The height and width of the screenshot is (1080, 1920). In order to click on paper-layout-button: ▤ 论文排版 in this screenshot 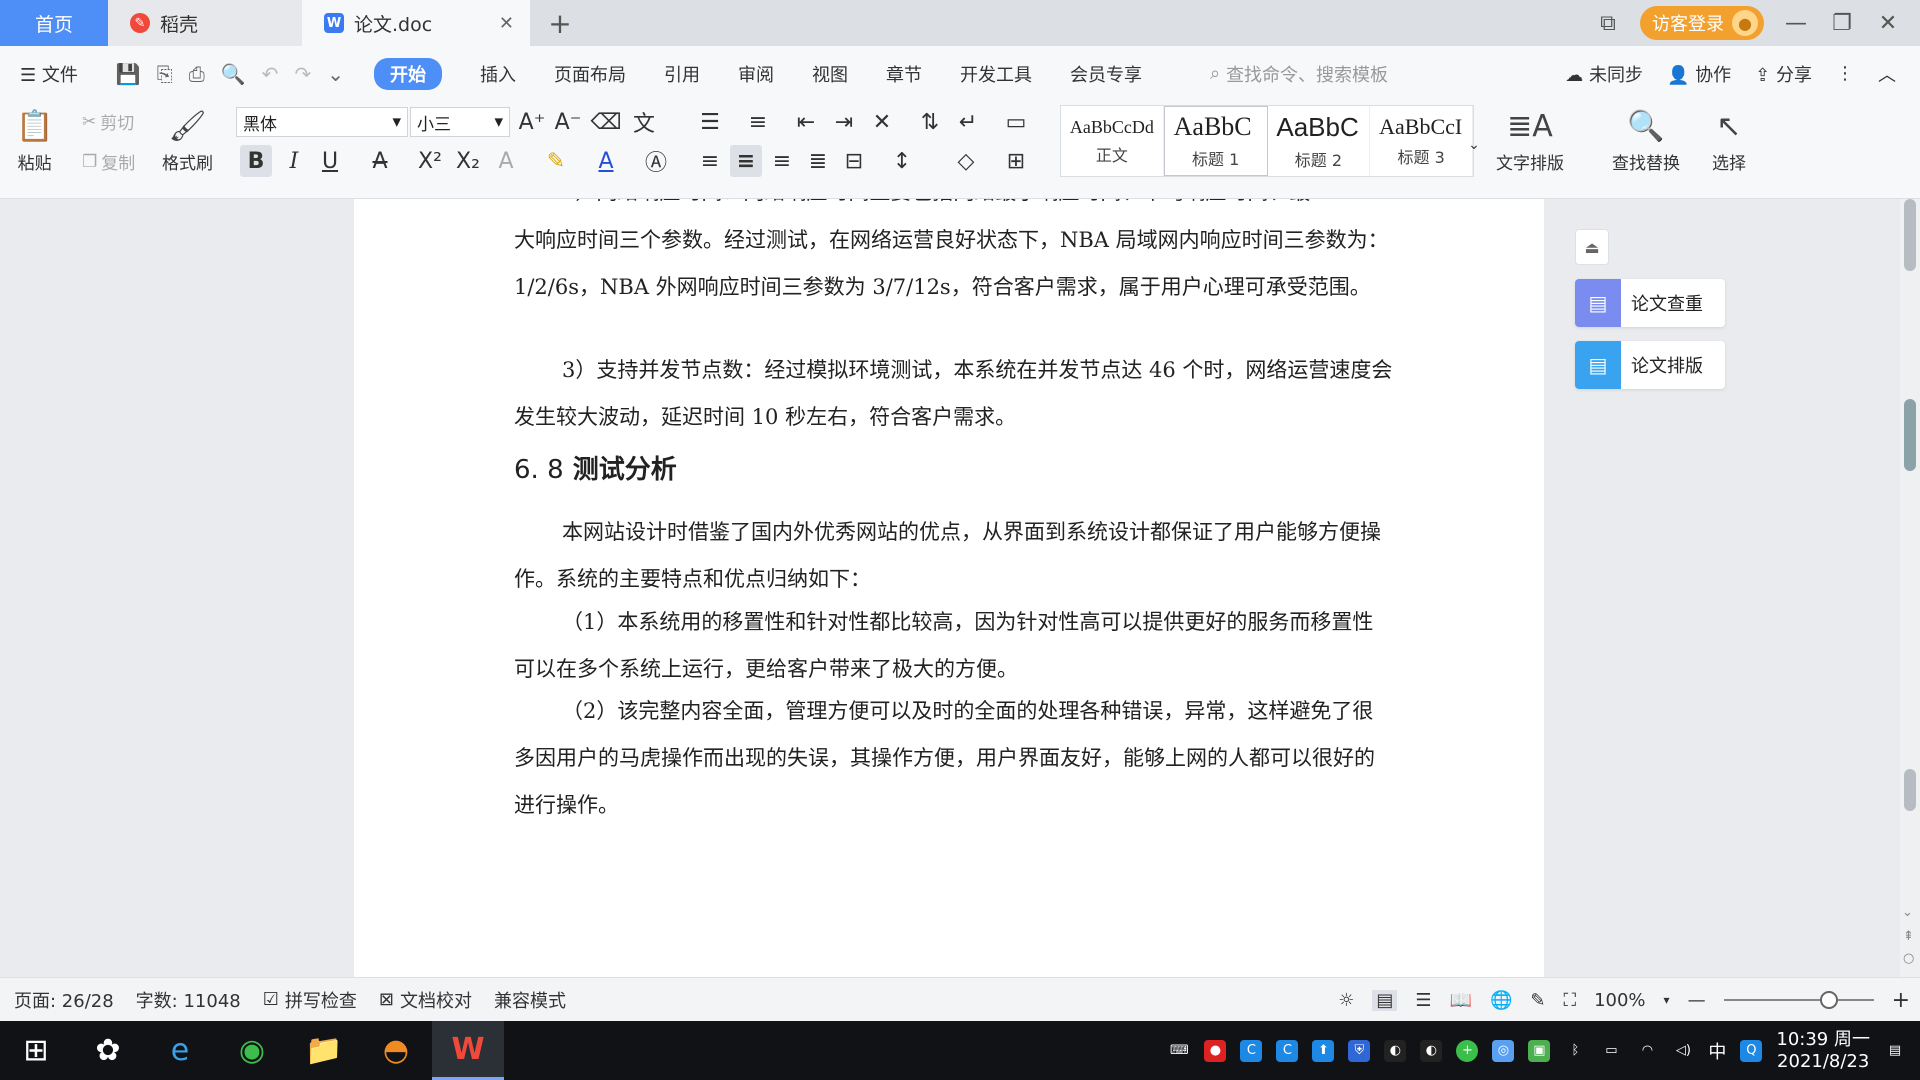, I will do `click(1650, 365)`.